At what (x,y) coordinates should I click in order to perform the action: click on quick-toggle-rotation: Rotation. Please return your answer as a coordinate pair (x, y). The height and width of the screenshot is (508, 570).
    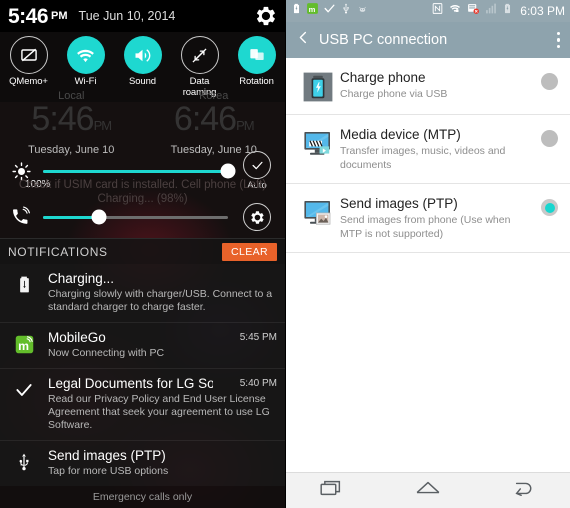
    Looking at the image, I should click on (256, 62).